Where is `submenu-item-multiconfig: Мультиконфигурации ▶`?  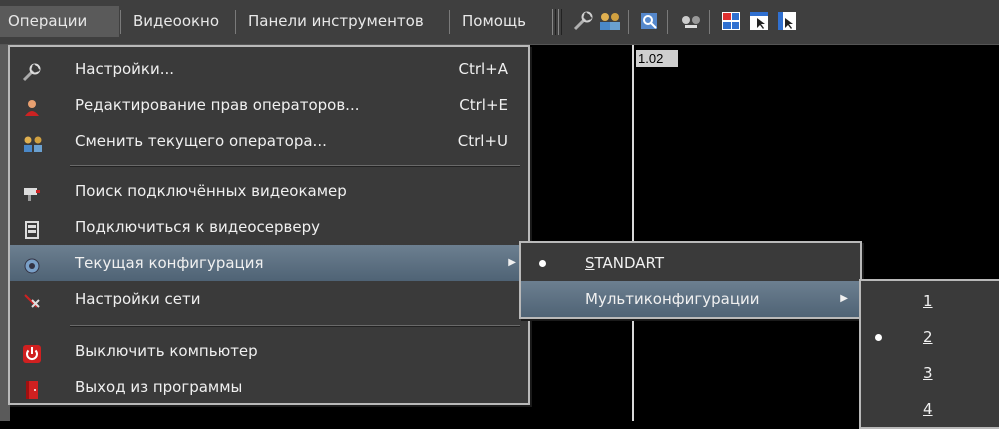
submenu-item-multiconfig: Мультиконфигурации ▶ is located at coordinates (690, 299).